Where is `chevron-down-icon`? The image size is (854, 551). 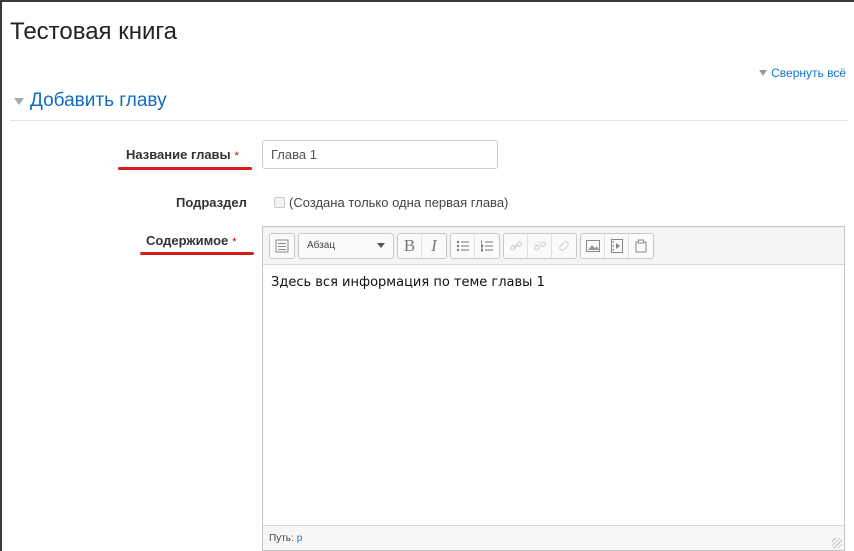
chevron-down-icon is located at coordinates (381, 245).